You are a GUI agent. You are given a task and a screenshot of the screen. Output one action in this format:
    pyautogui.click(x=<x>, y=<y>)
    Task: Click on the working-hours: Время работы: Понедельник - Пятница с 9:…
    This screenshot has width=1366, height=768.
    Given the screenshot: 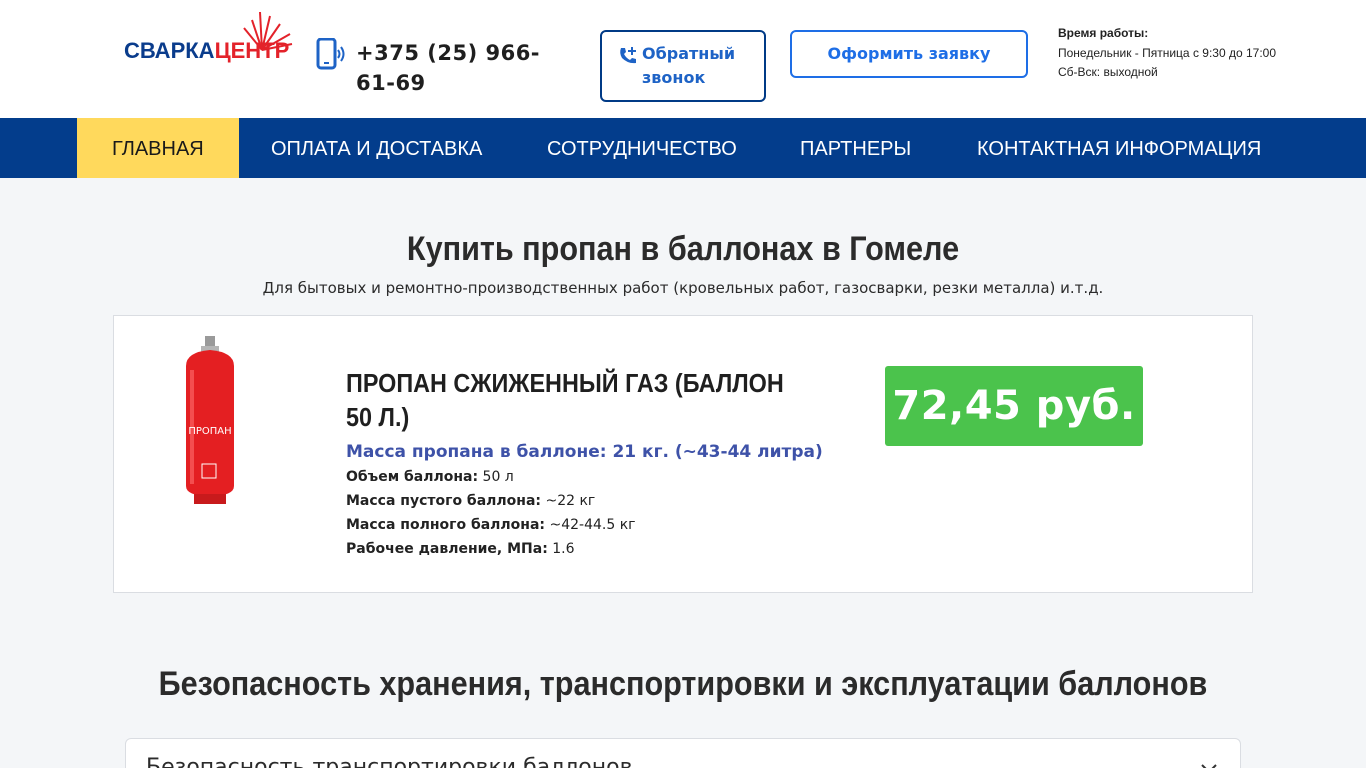 What is the action you would take?
    pyautogui.click(x=1188, y=53)
    